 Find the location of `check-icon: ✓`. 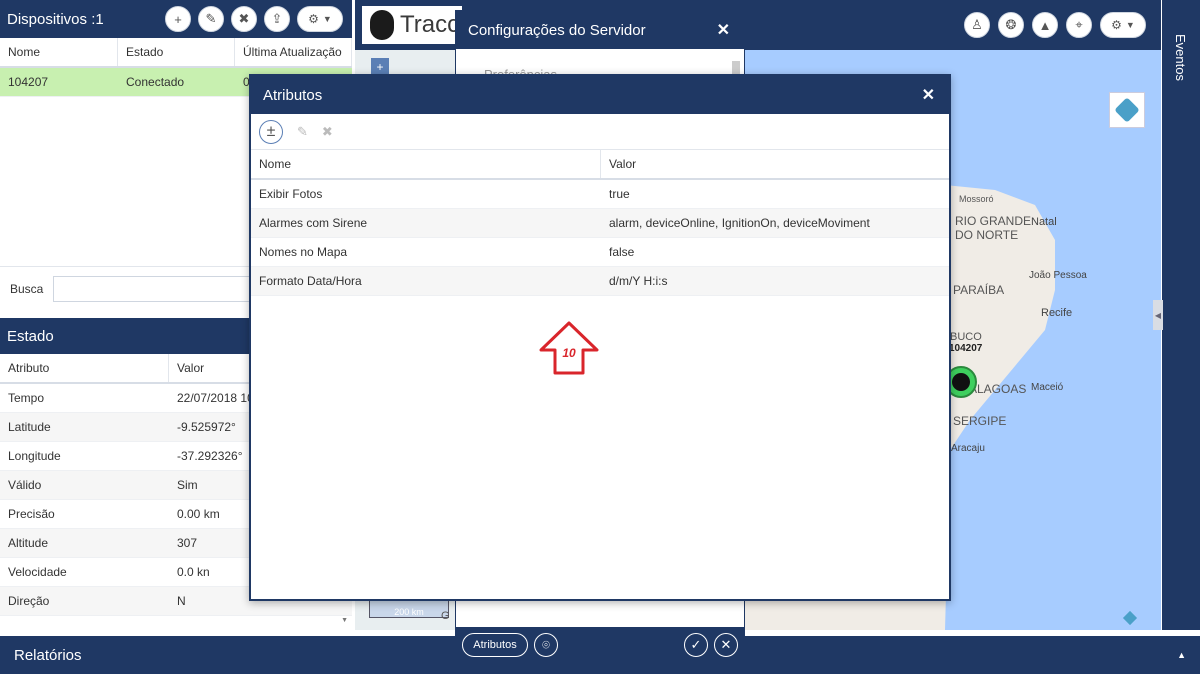

check-icon: ✓ is located at coordinates (696, 644).